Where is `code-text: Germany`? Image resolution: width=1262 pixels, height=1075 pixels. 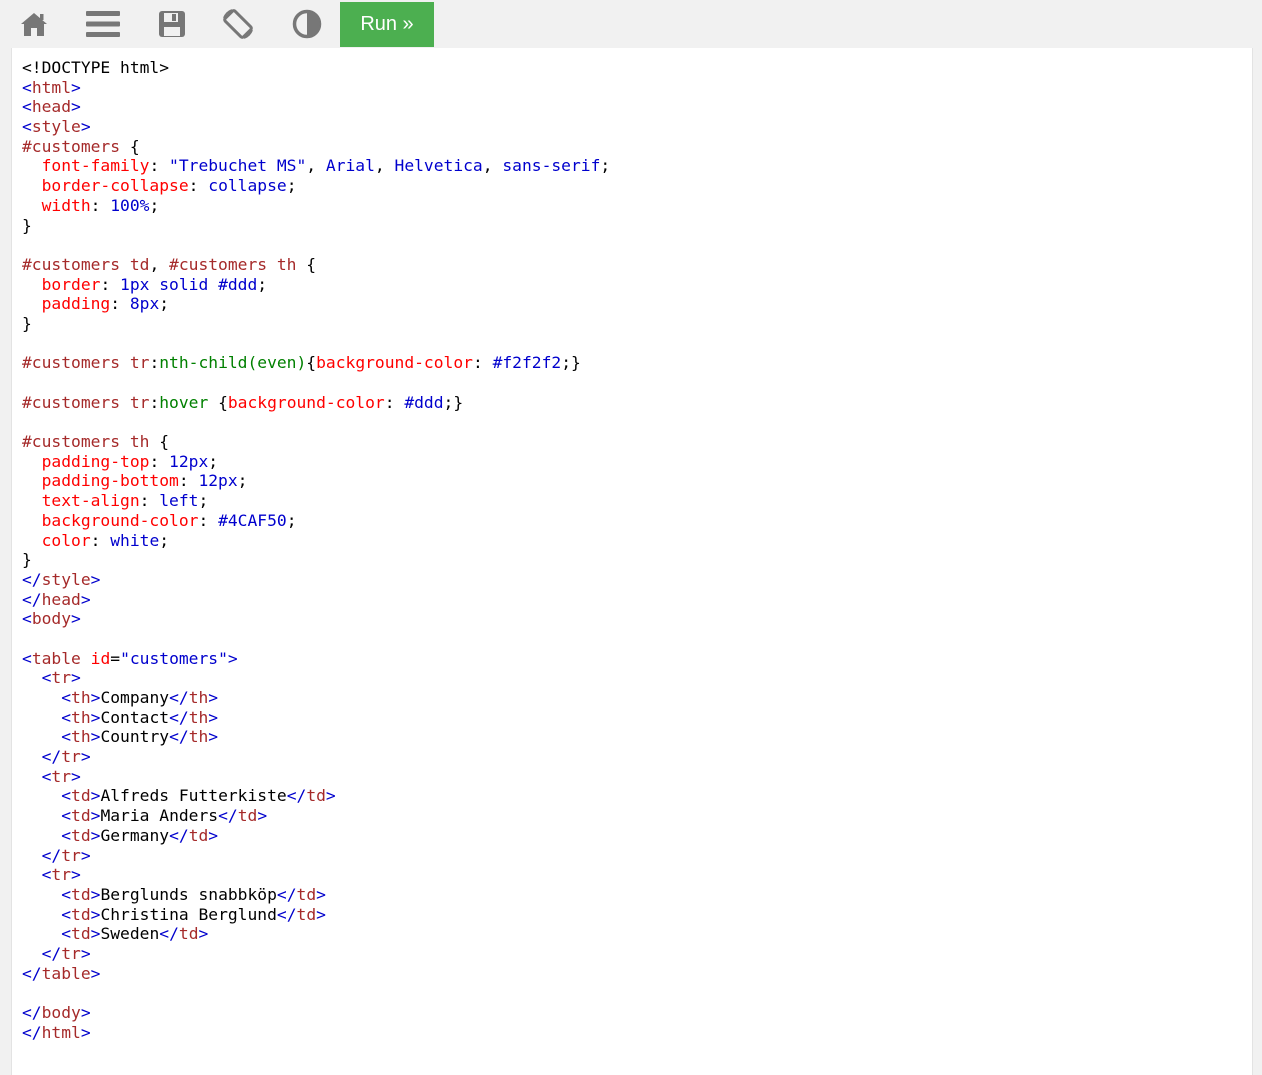
code-text: Germany is located at coordinates (135, 835).